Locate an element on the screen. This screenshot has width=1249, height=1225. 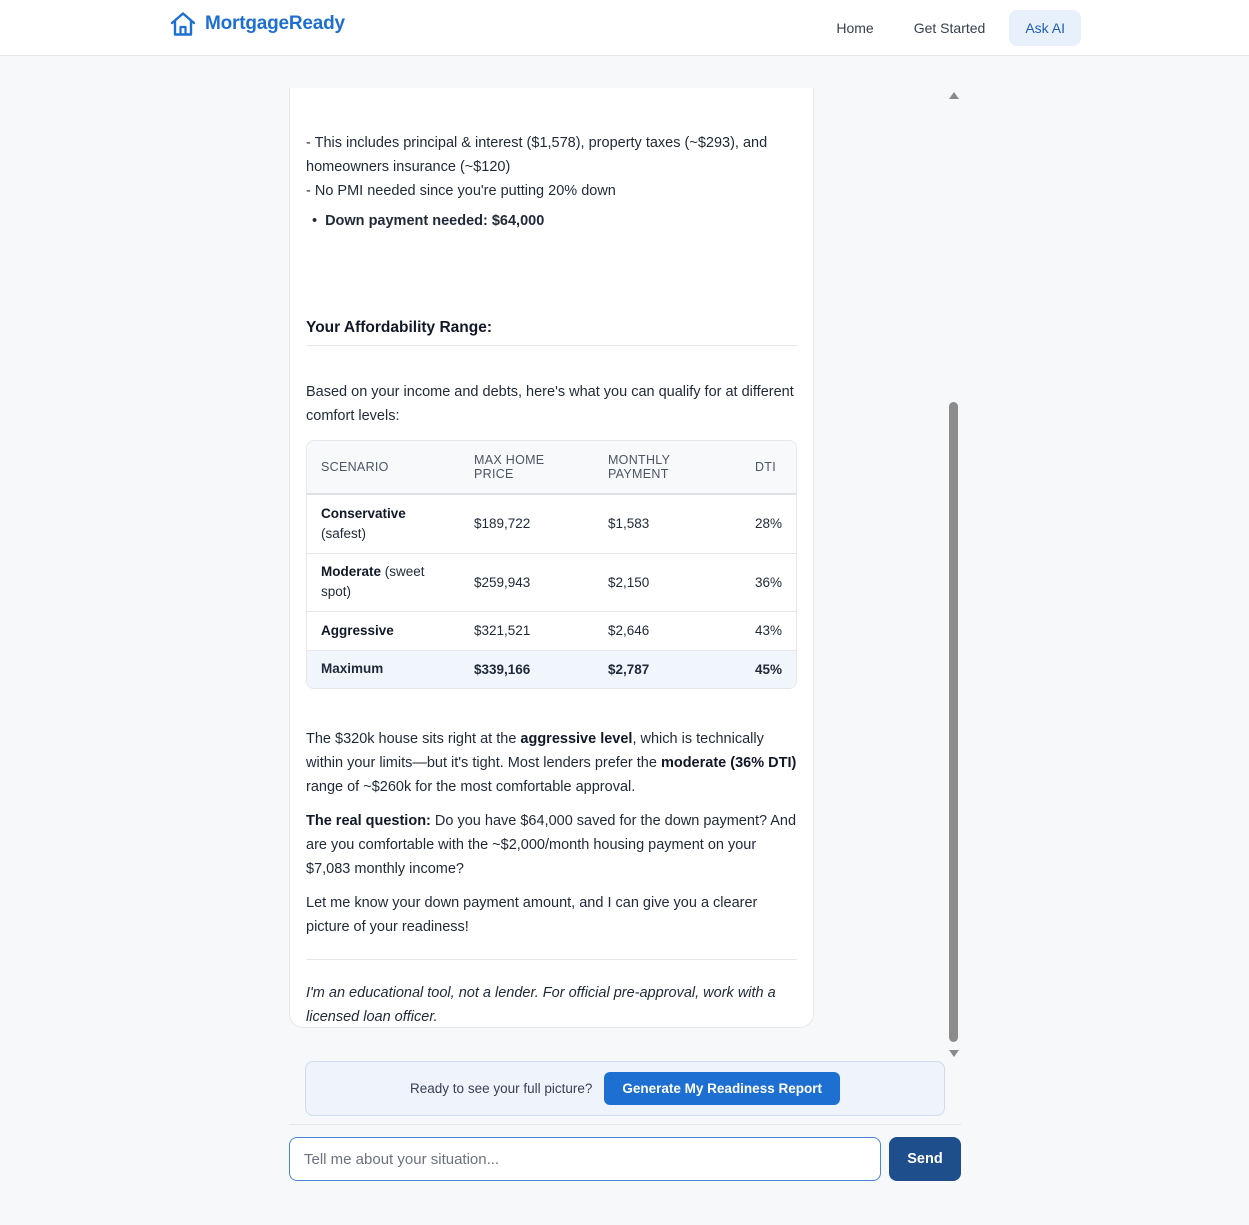
nav-get-started: Get Started is located at coordinates (950, 28).